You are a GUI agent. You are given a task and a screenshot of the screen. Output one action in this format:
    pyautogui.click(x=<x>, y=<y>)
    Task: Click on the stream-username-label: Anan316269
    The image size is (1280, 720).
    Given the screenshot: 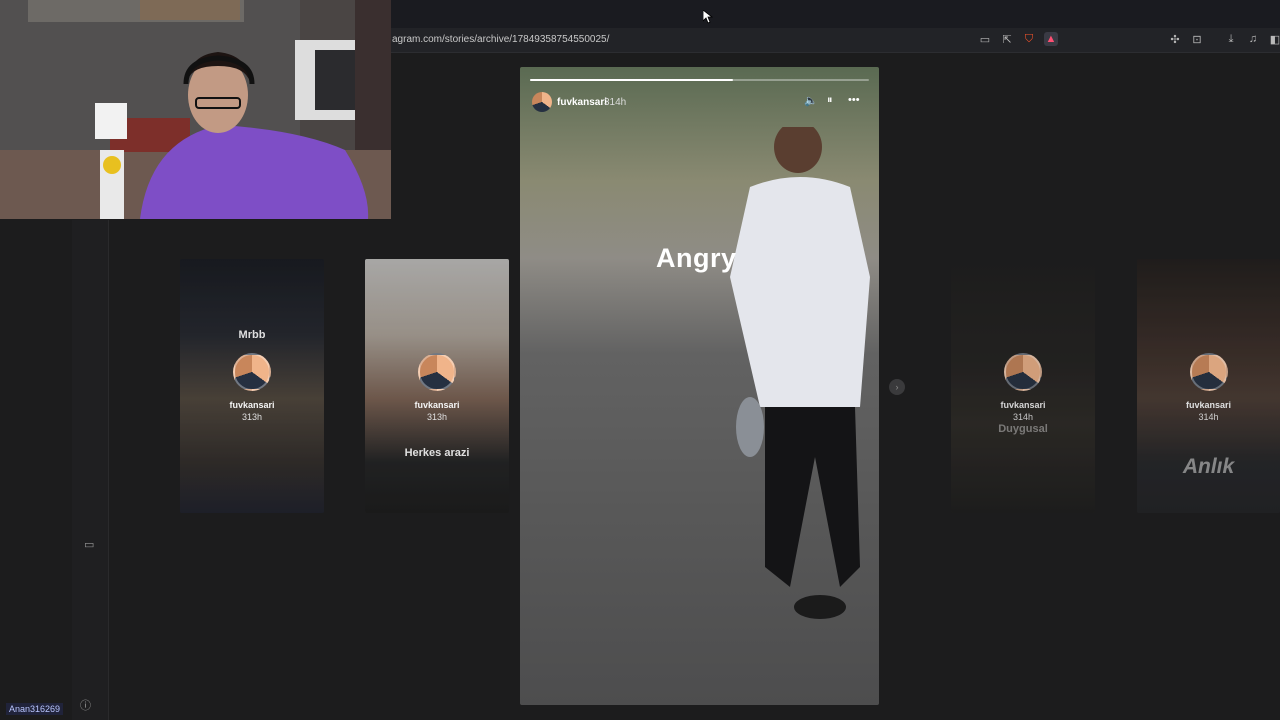 What is the action you would take?
    pyautogui.click(x=35, y=709)
    